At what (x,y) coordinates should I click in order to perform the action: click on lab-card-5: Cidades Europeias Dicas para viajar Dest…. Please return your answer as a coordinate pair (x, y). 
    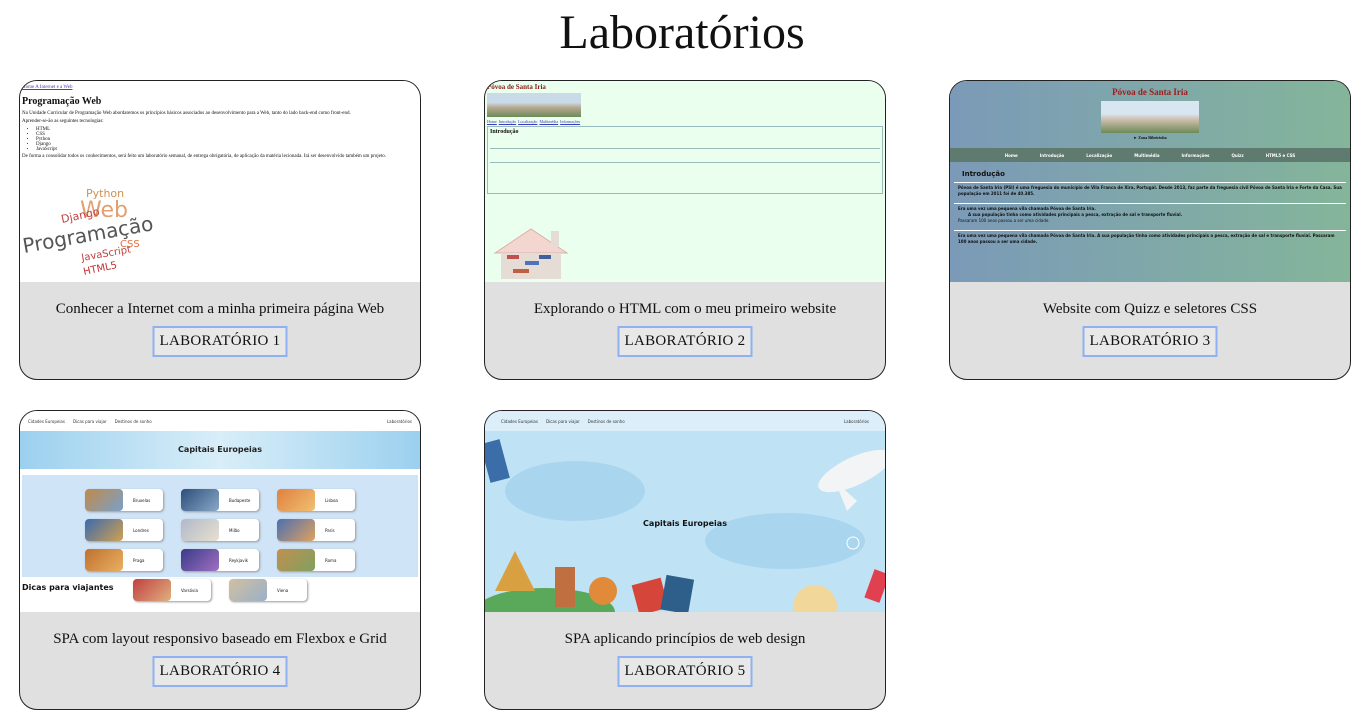
    Looking at the image, I should click on (685, 560).